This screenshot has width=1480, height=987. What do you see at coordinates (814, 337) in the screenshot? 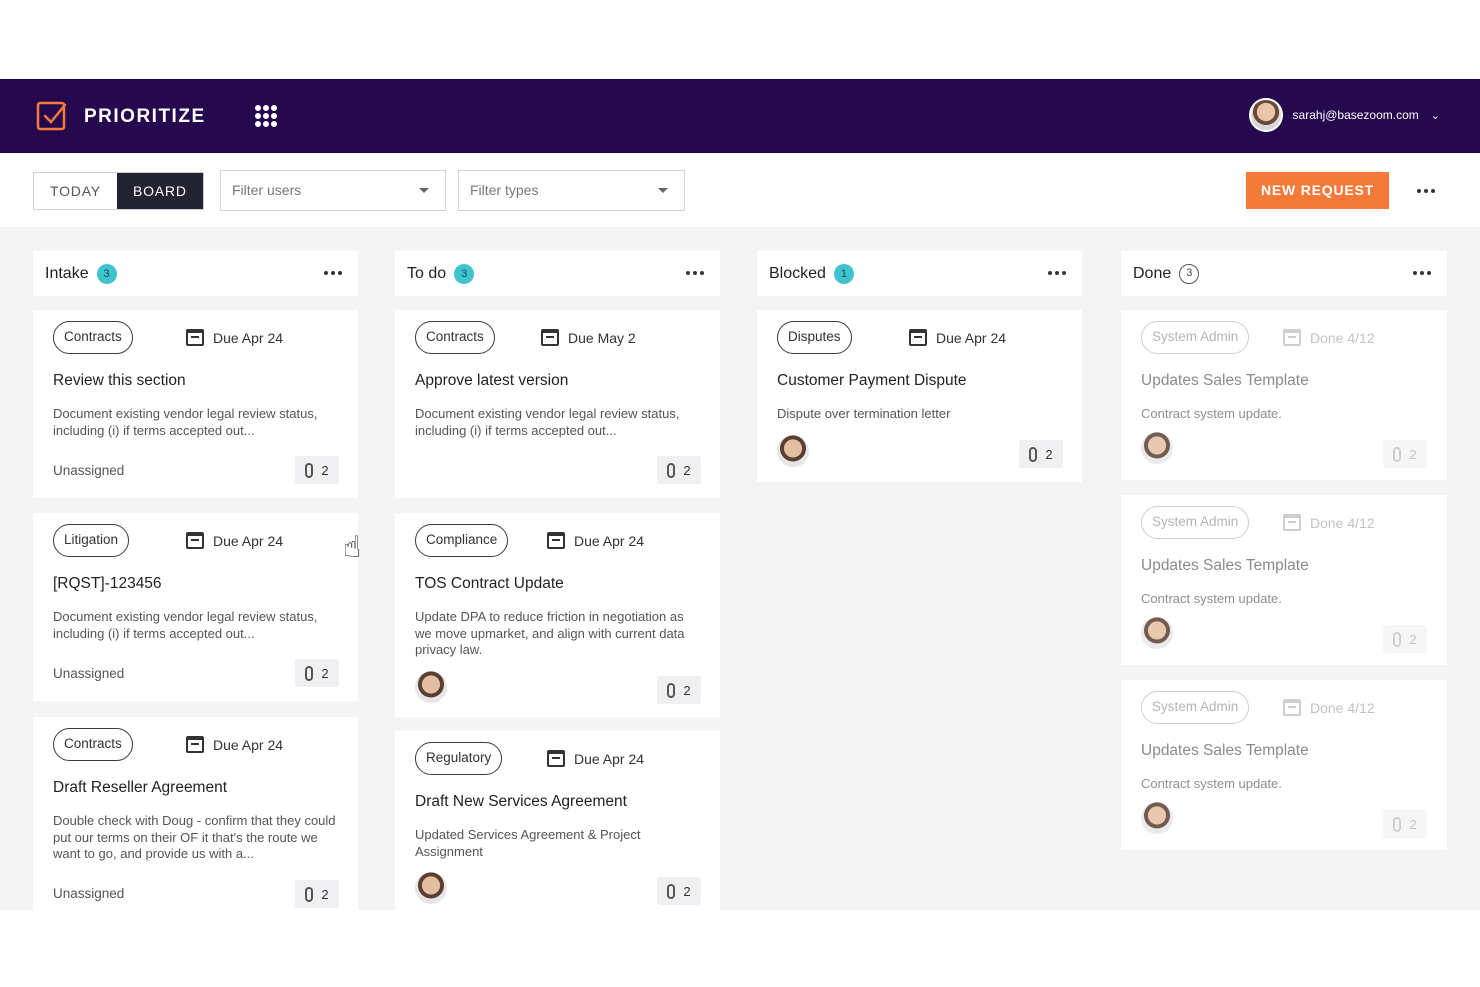
I see `category-tag: Disputes` at bounding box center [814, 337].